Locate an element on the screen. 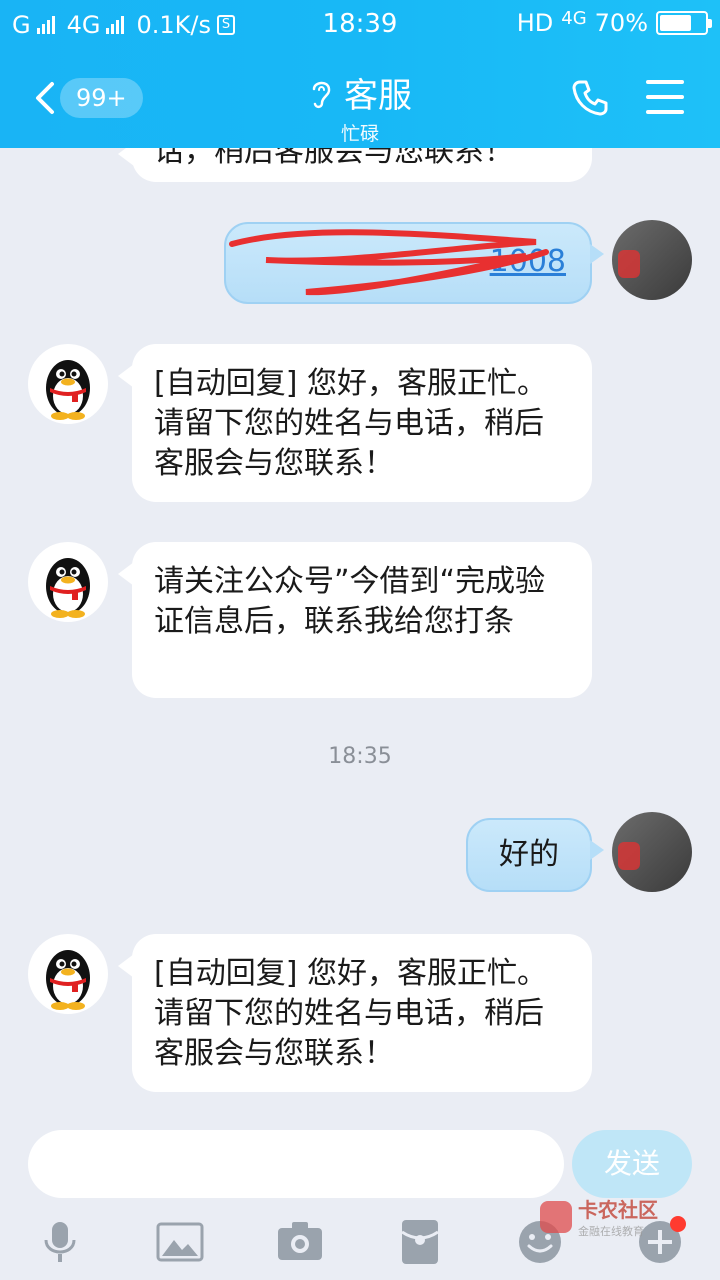  status-right: HD 4G 70% is located at coordinates (614, 22).